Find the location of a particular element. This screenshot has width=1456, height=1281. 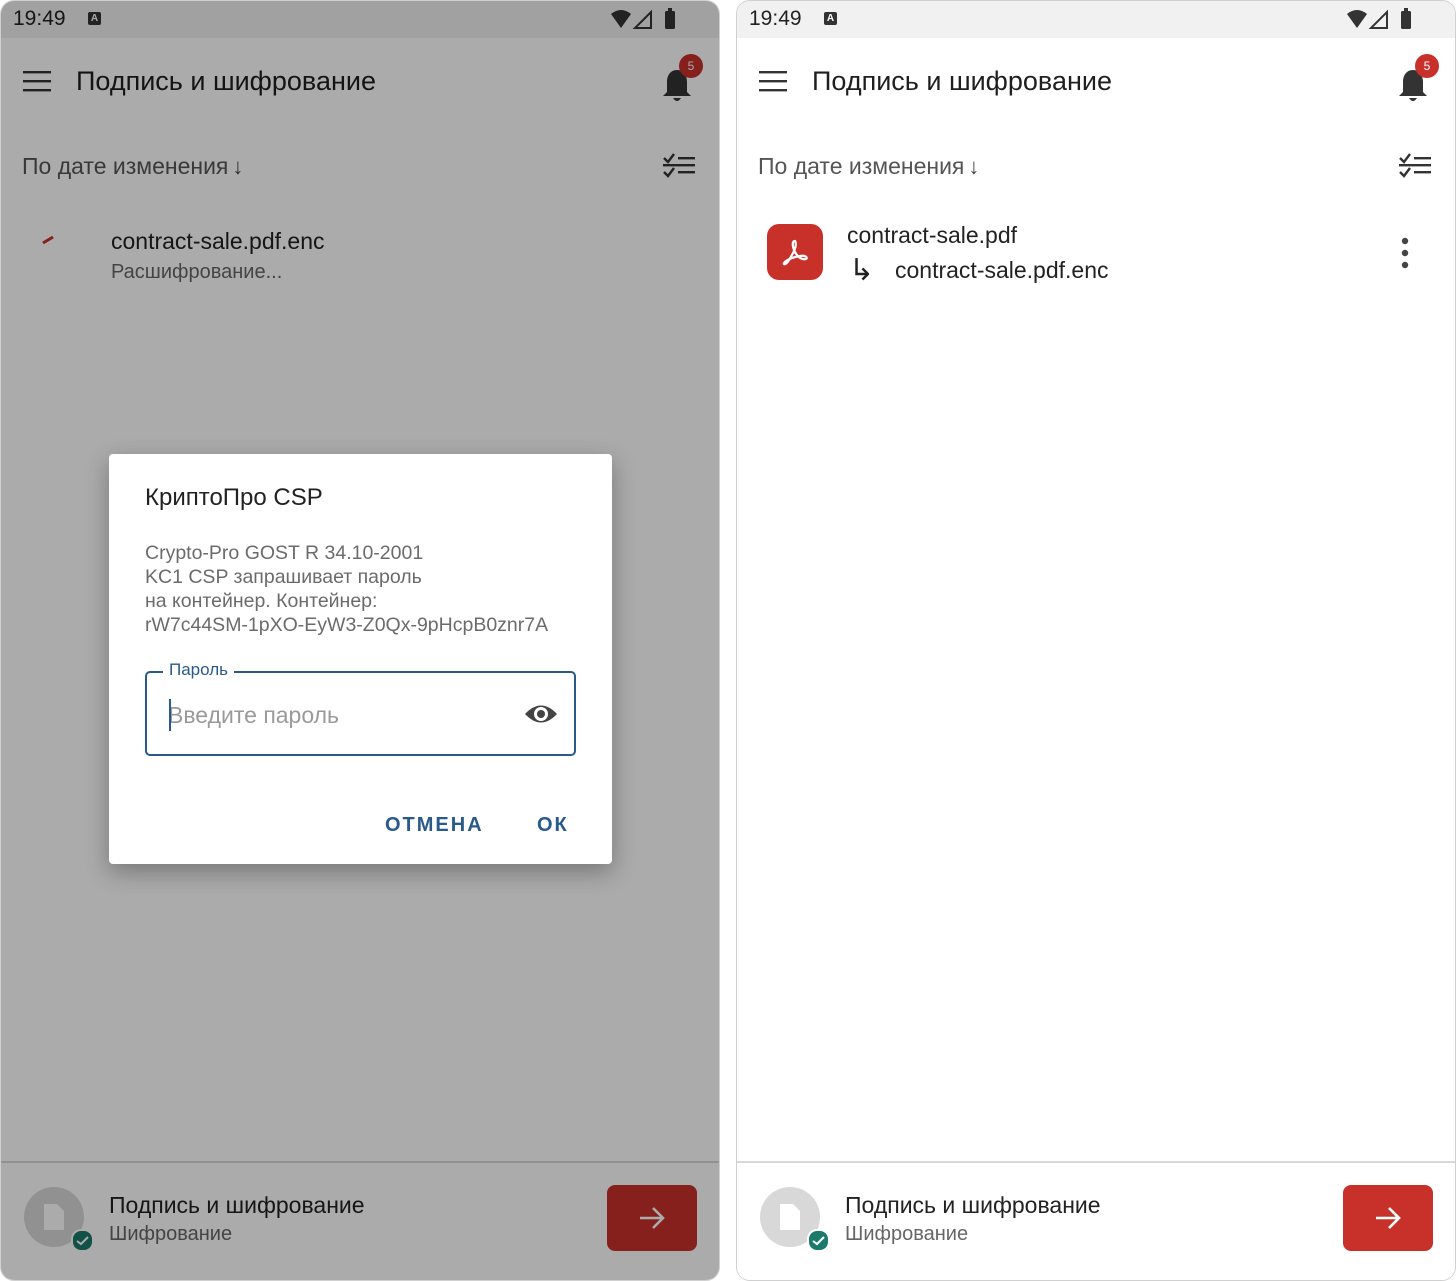

bottom-task-bar: Подпись и шифрование Шифрование is located at coordinates (1096, 1220).